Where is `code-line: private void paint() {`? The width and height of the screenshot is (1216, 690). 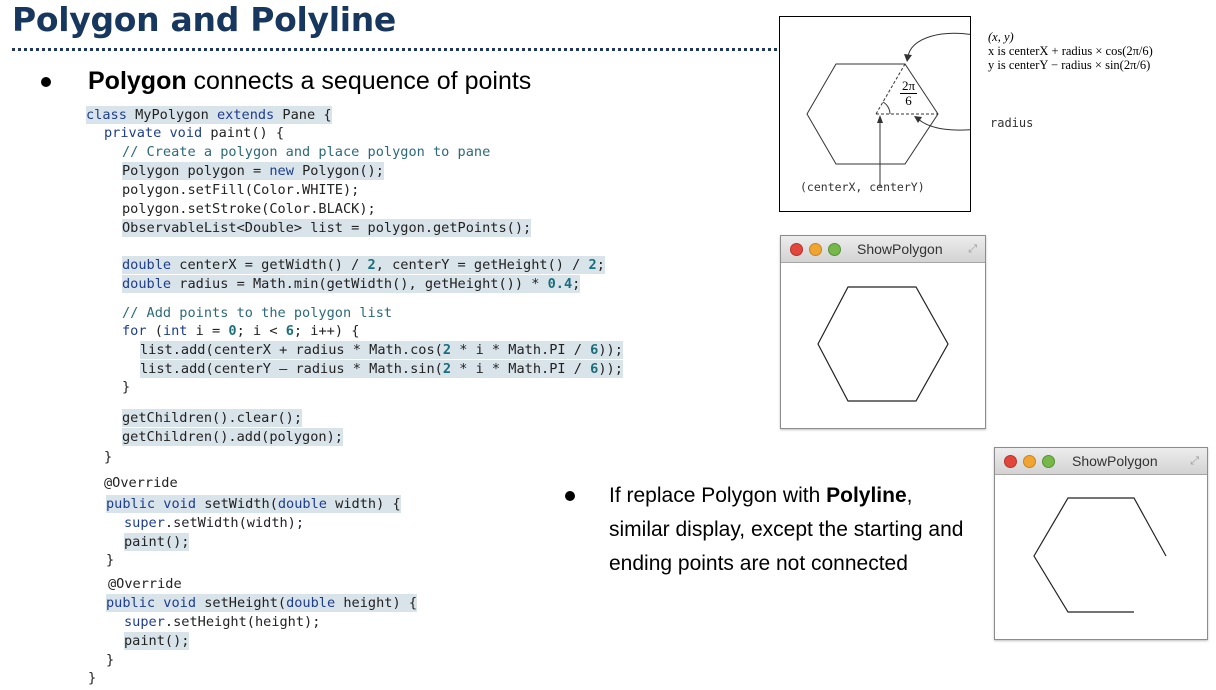
code-line: private void paint() { is located at coordinates (194, 133).